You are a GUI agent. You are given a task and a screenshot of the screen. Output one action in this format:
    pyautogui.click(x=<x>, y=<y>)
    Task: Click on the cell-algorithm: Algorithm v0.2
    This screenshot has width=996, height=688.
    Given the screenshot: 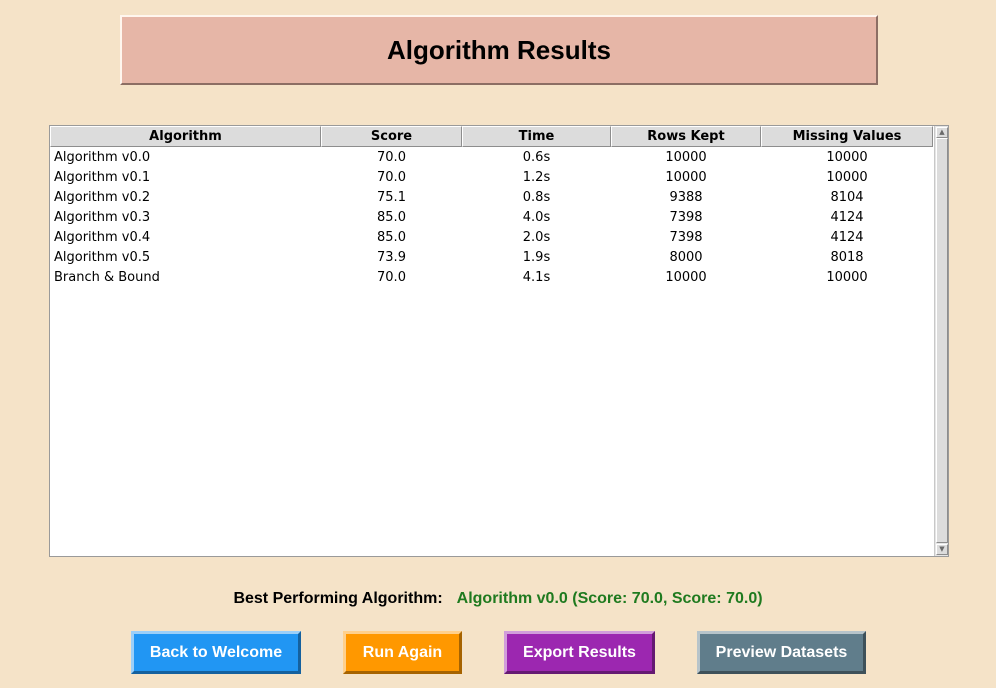 What is the action you would take?
    pyautogui.click(x=102, y=197)
    